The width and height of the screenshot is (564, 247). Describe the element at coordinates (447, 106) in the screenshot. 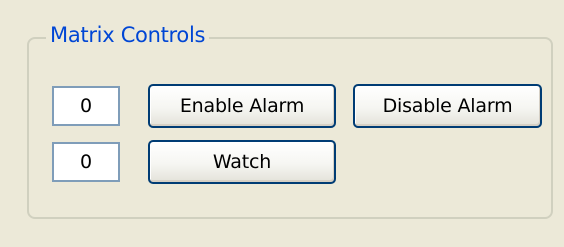

I see `disable-alarm-button: Disable Alarm` at that location.